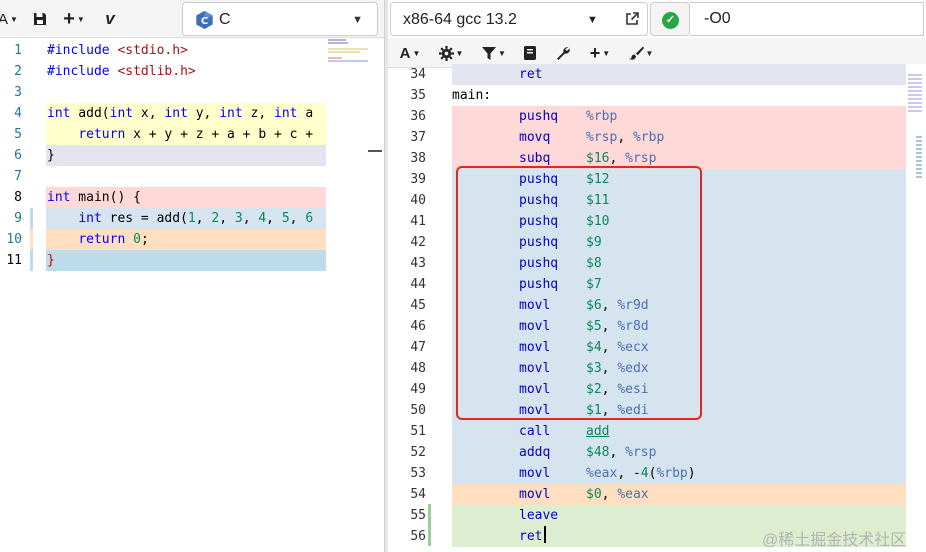 The width and height of the screenshot is (926, 552). Describe the element at coordinates (648, 431) in the screenshot. I see `asm-line: 51 call add` at that location.